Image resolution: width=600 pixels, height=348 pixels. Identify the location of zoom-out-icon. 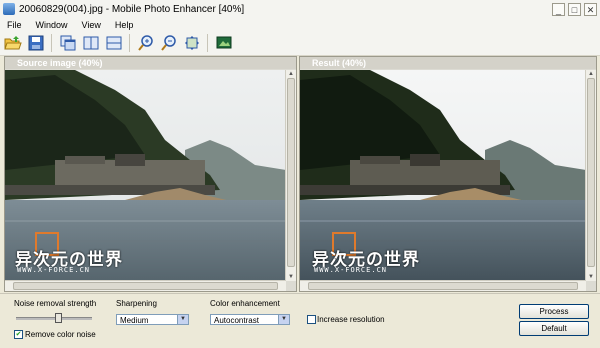
(168, 43).